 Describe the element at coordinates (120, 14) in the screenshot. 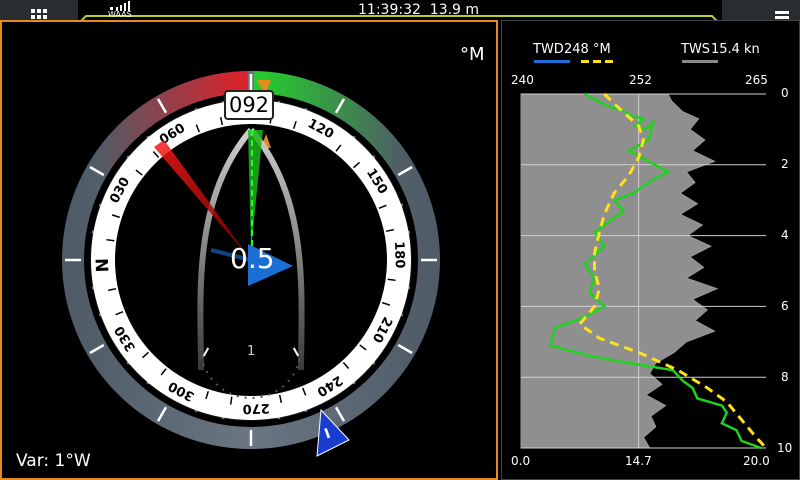

I see `gps-label: WAAS` at that location.